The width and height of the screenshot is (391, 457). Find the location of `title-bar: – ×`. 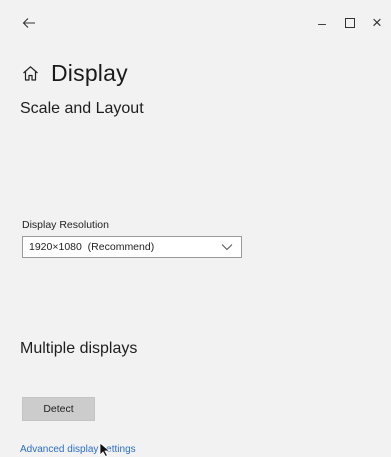

title-bar: – × is located at coordinates (195, 22).